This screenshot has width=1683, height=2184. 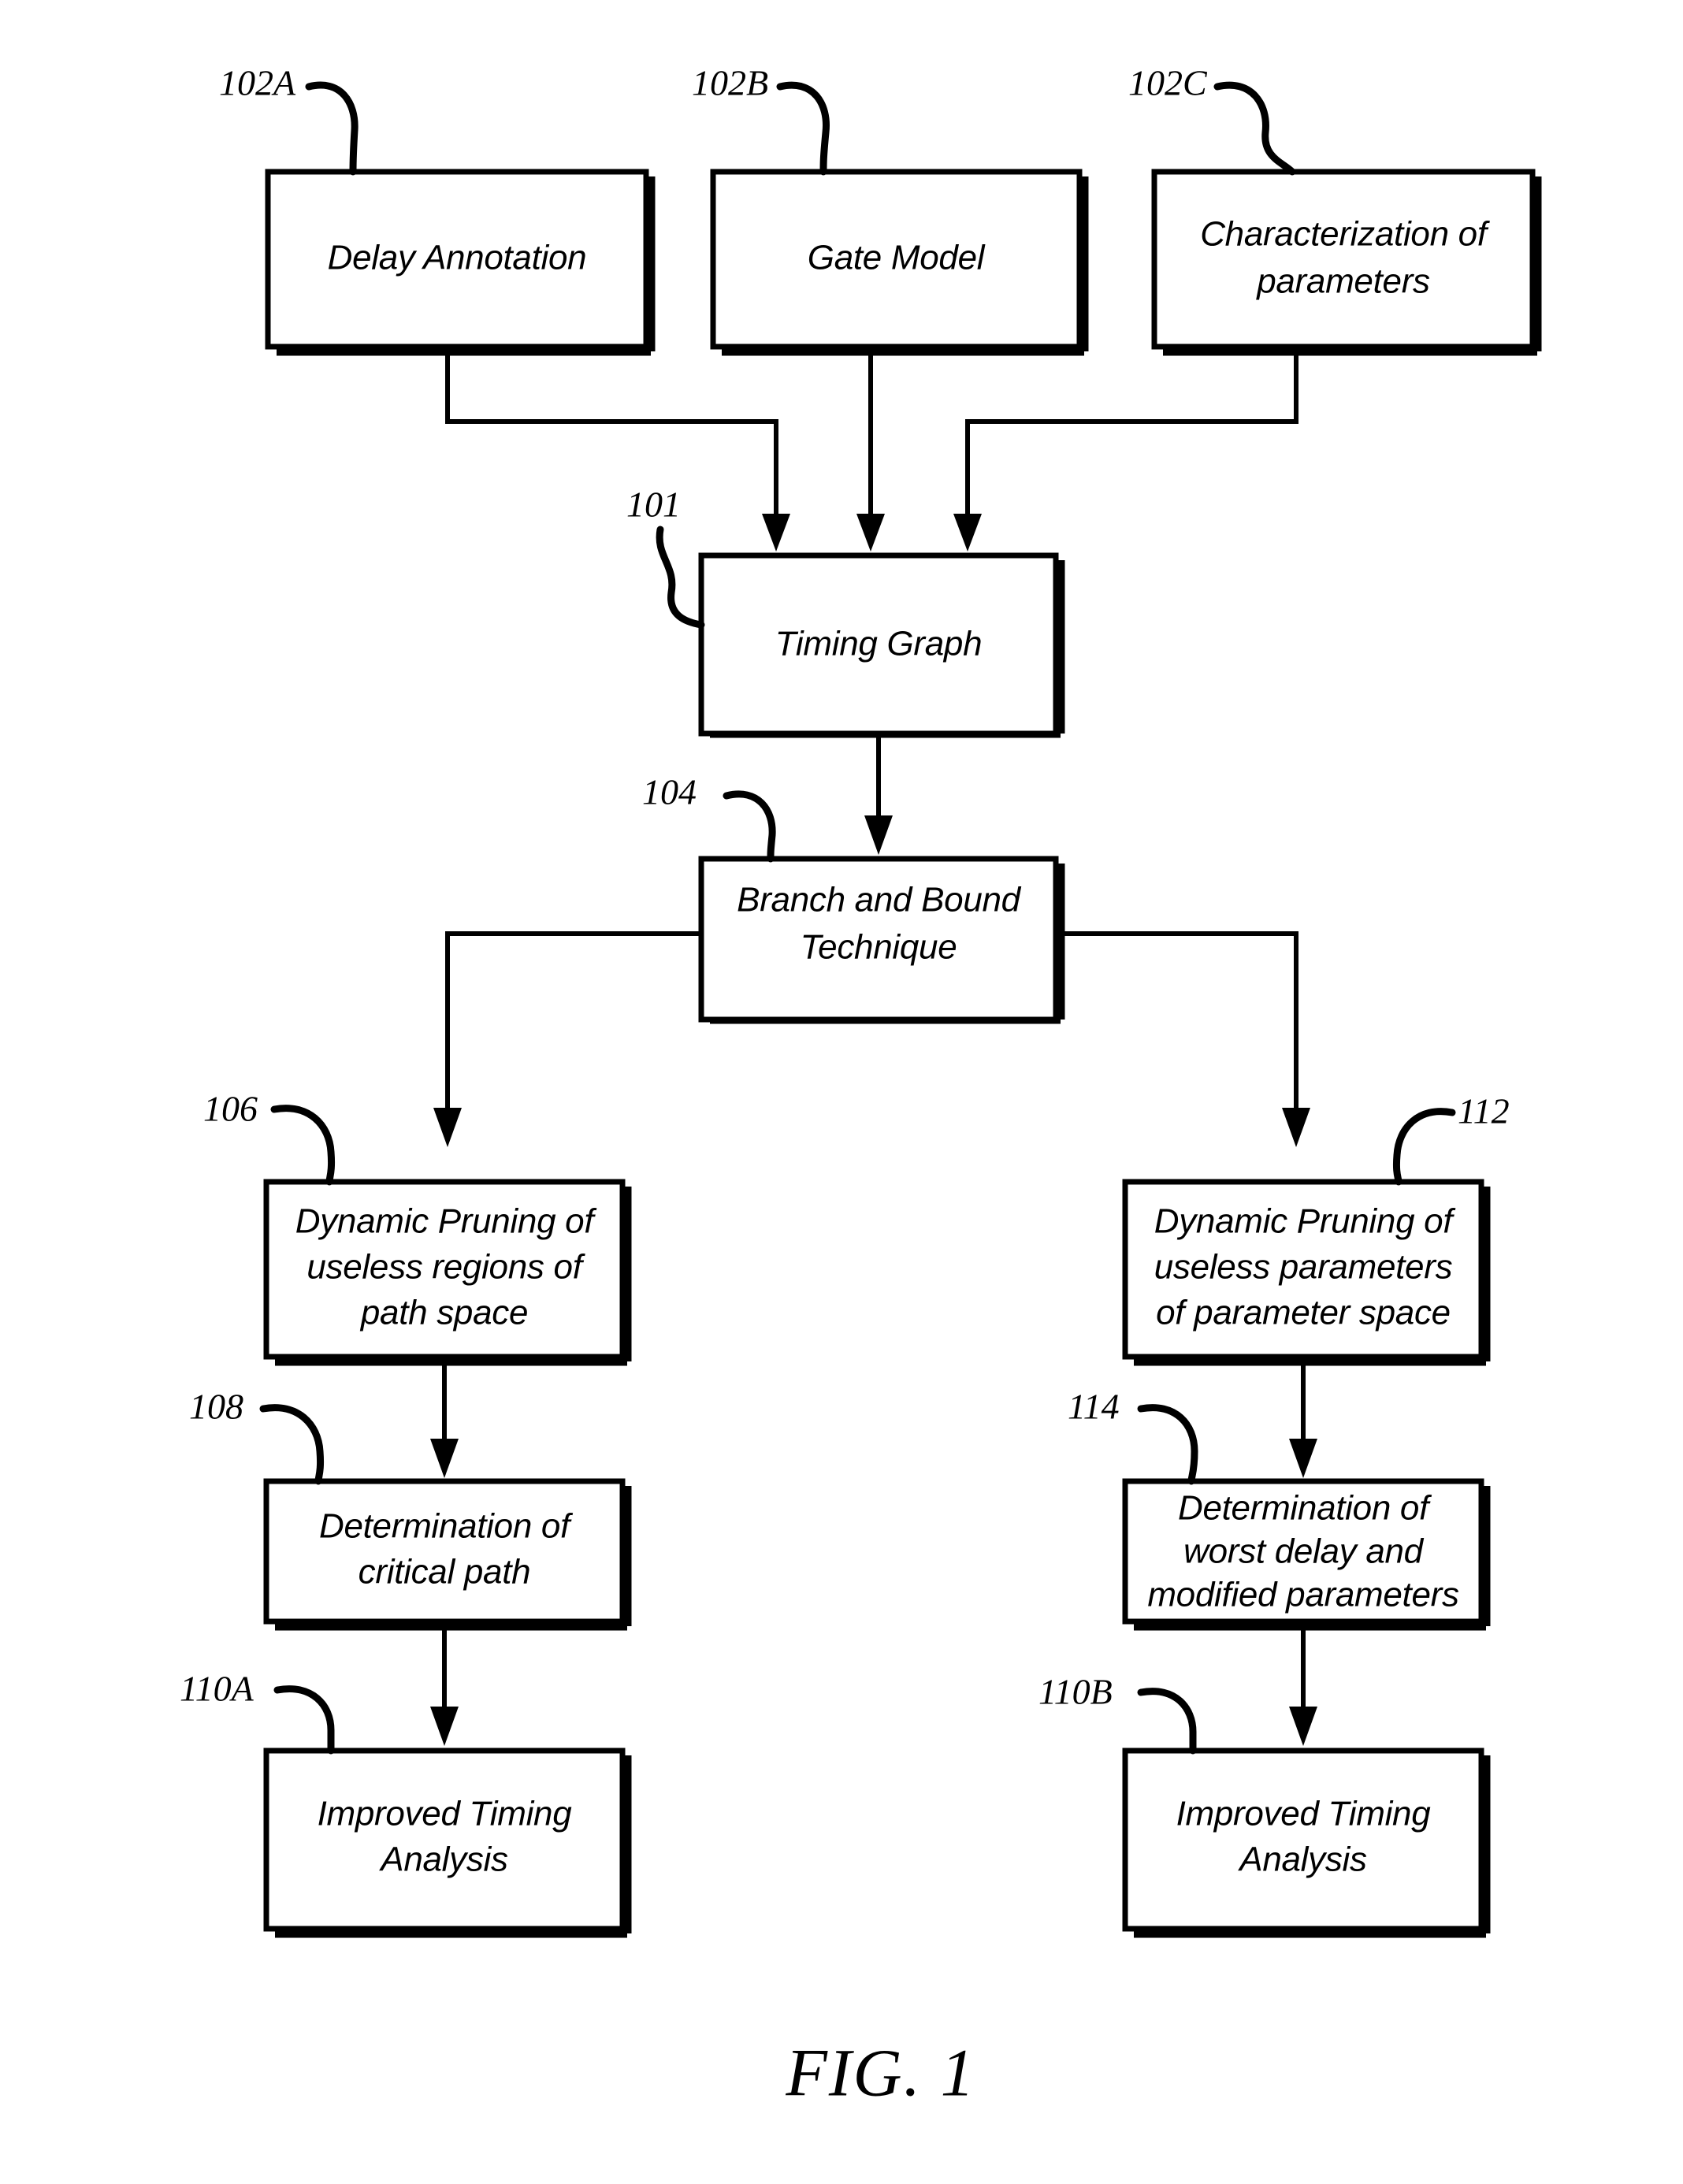 I want to click on connector-branch-to-right, so click(x=1177, y=1025).